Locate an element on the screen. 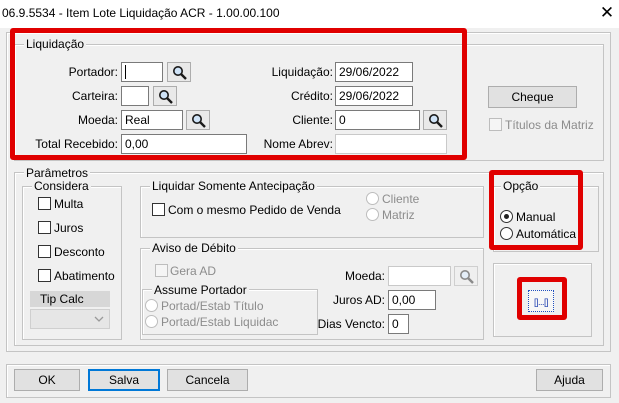  antecipacao-matriz-radio is located at coordinates (372, 214).